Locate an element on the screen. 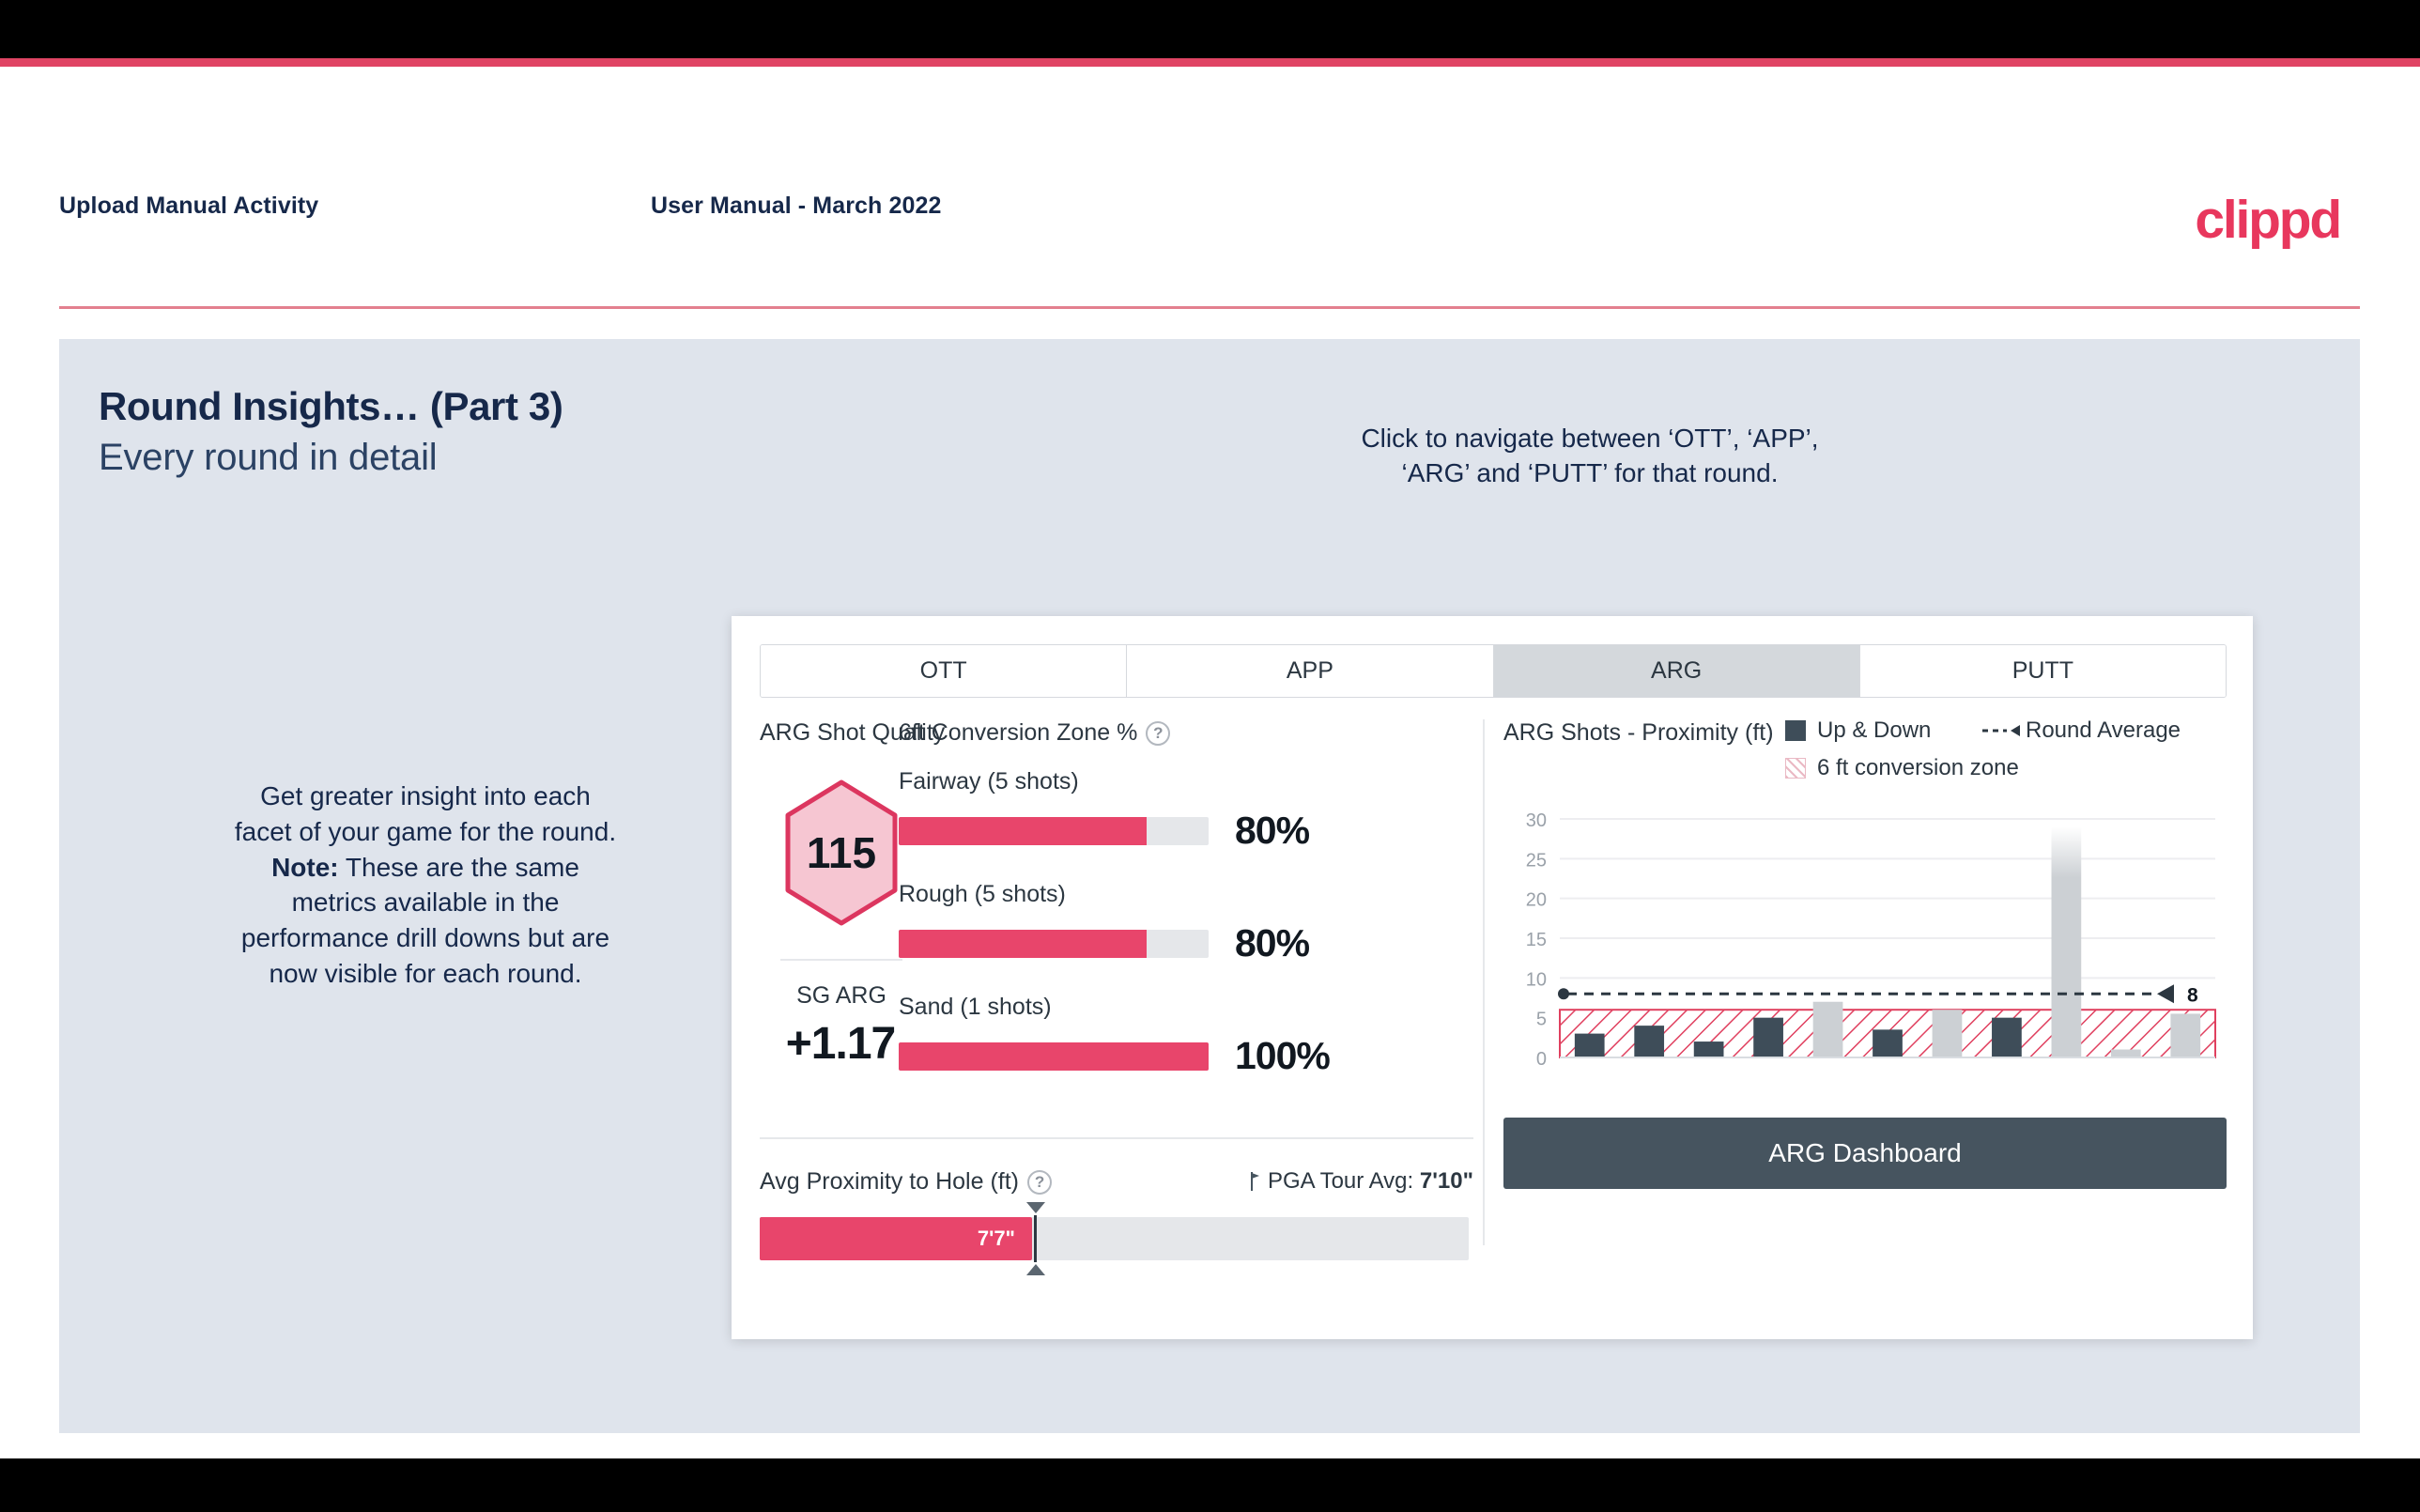  sg-divider is located at coordinates (841, 960).